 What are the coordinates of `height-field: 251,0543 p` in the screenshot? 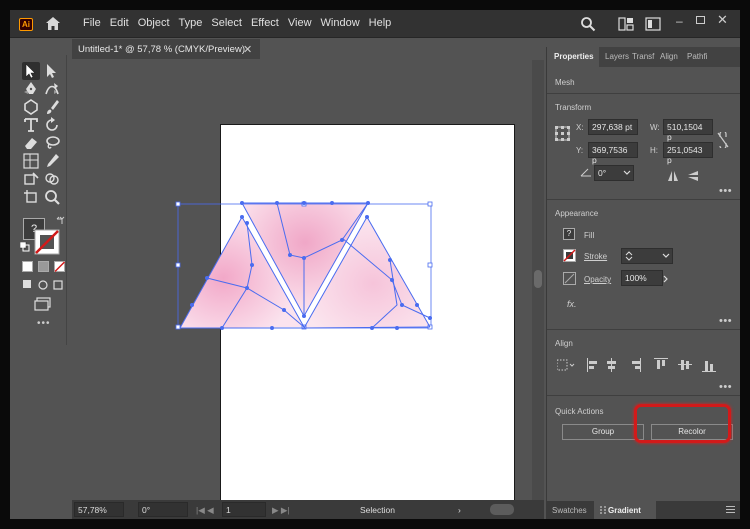 It's located at (688, 153).